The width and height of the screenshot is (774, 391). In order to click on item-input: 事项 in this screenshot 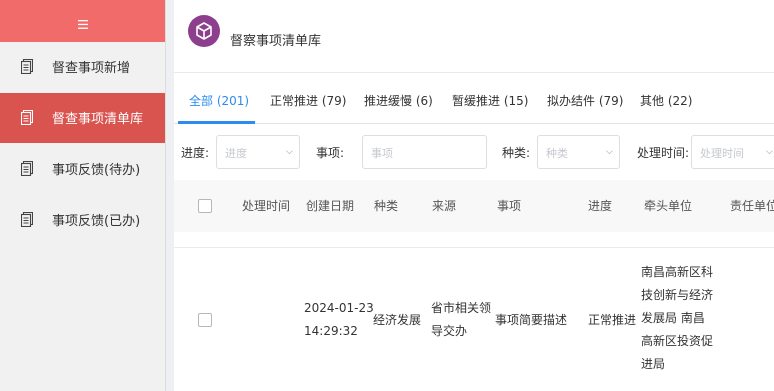, I will do `click(424, 152)`.